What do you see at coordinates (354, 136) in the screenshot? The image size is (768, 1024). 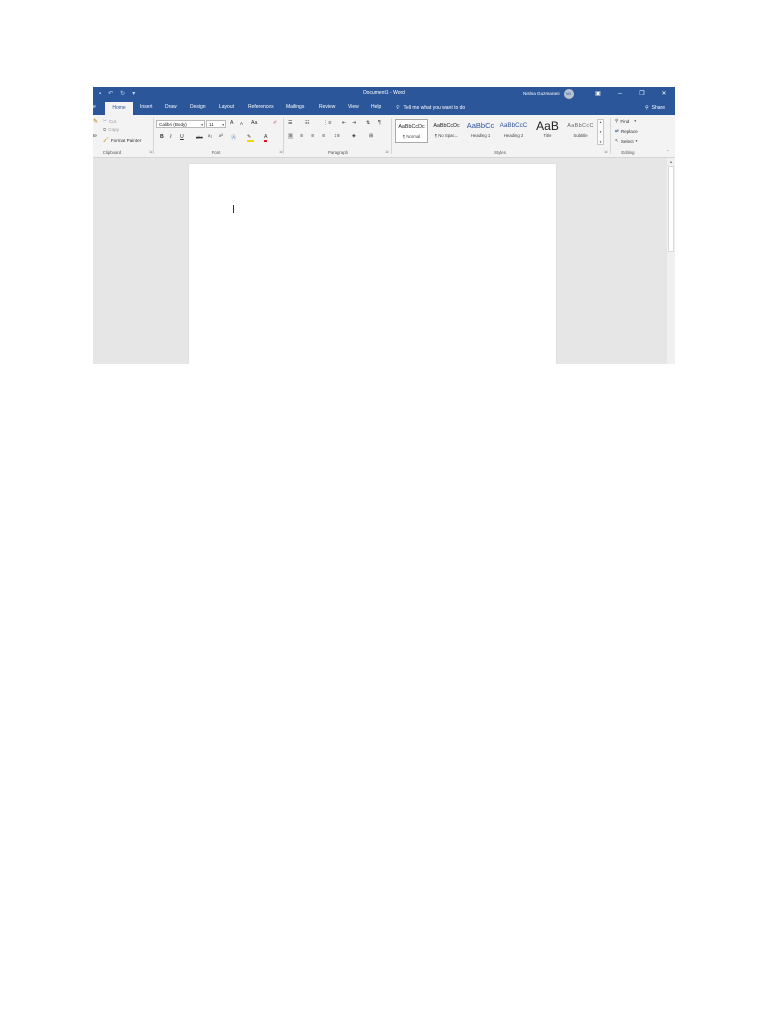 I see `shading-icon: ◈` at bounding box center [354, 136].